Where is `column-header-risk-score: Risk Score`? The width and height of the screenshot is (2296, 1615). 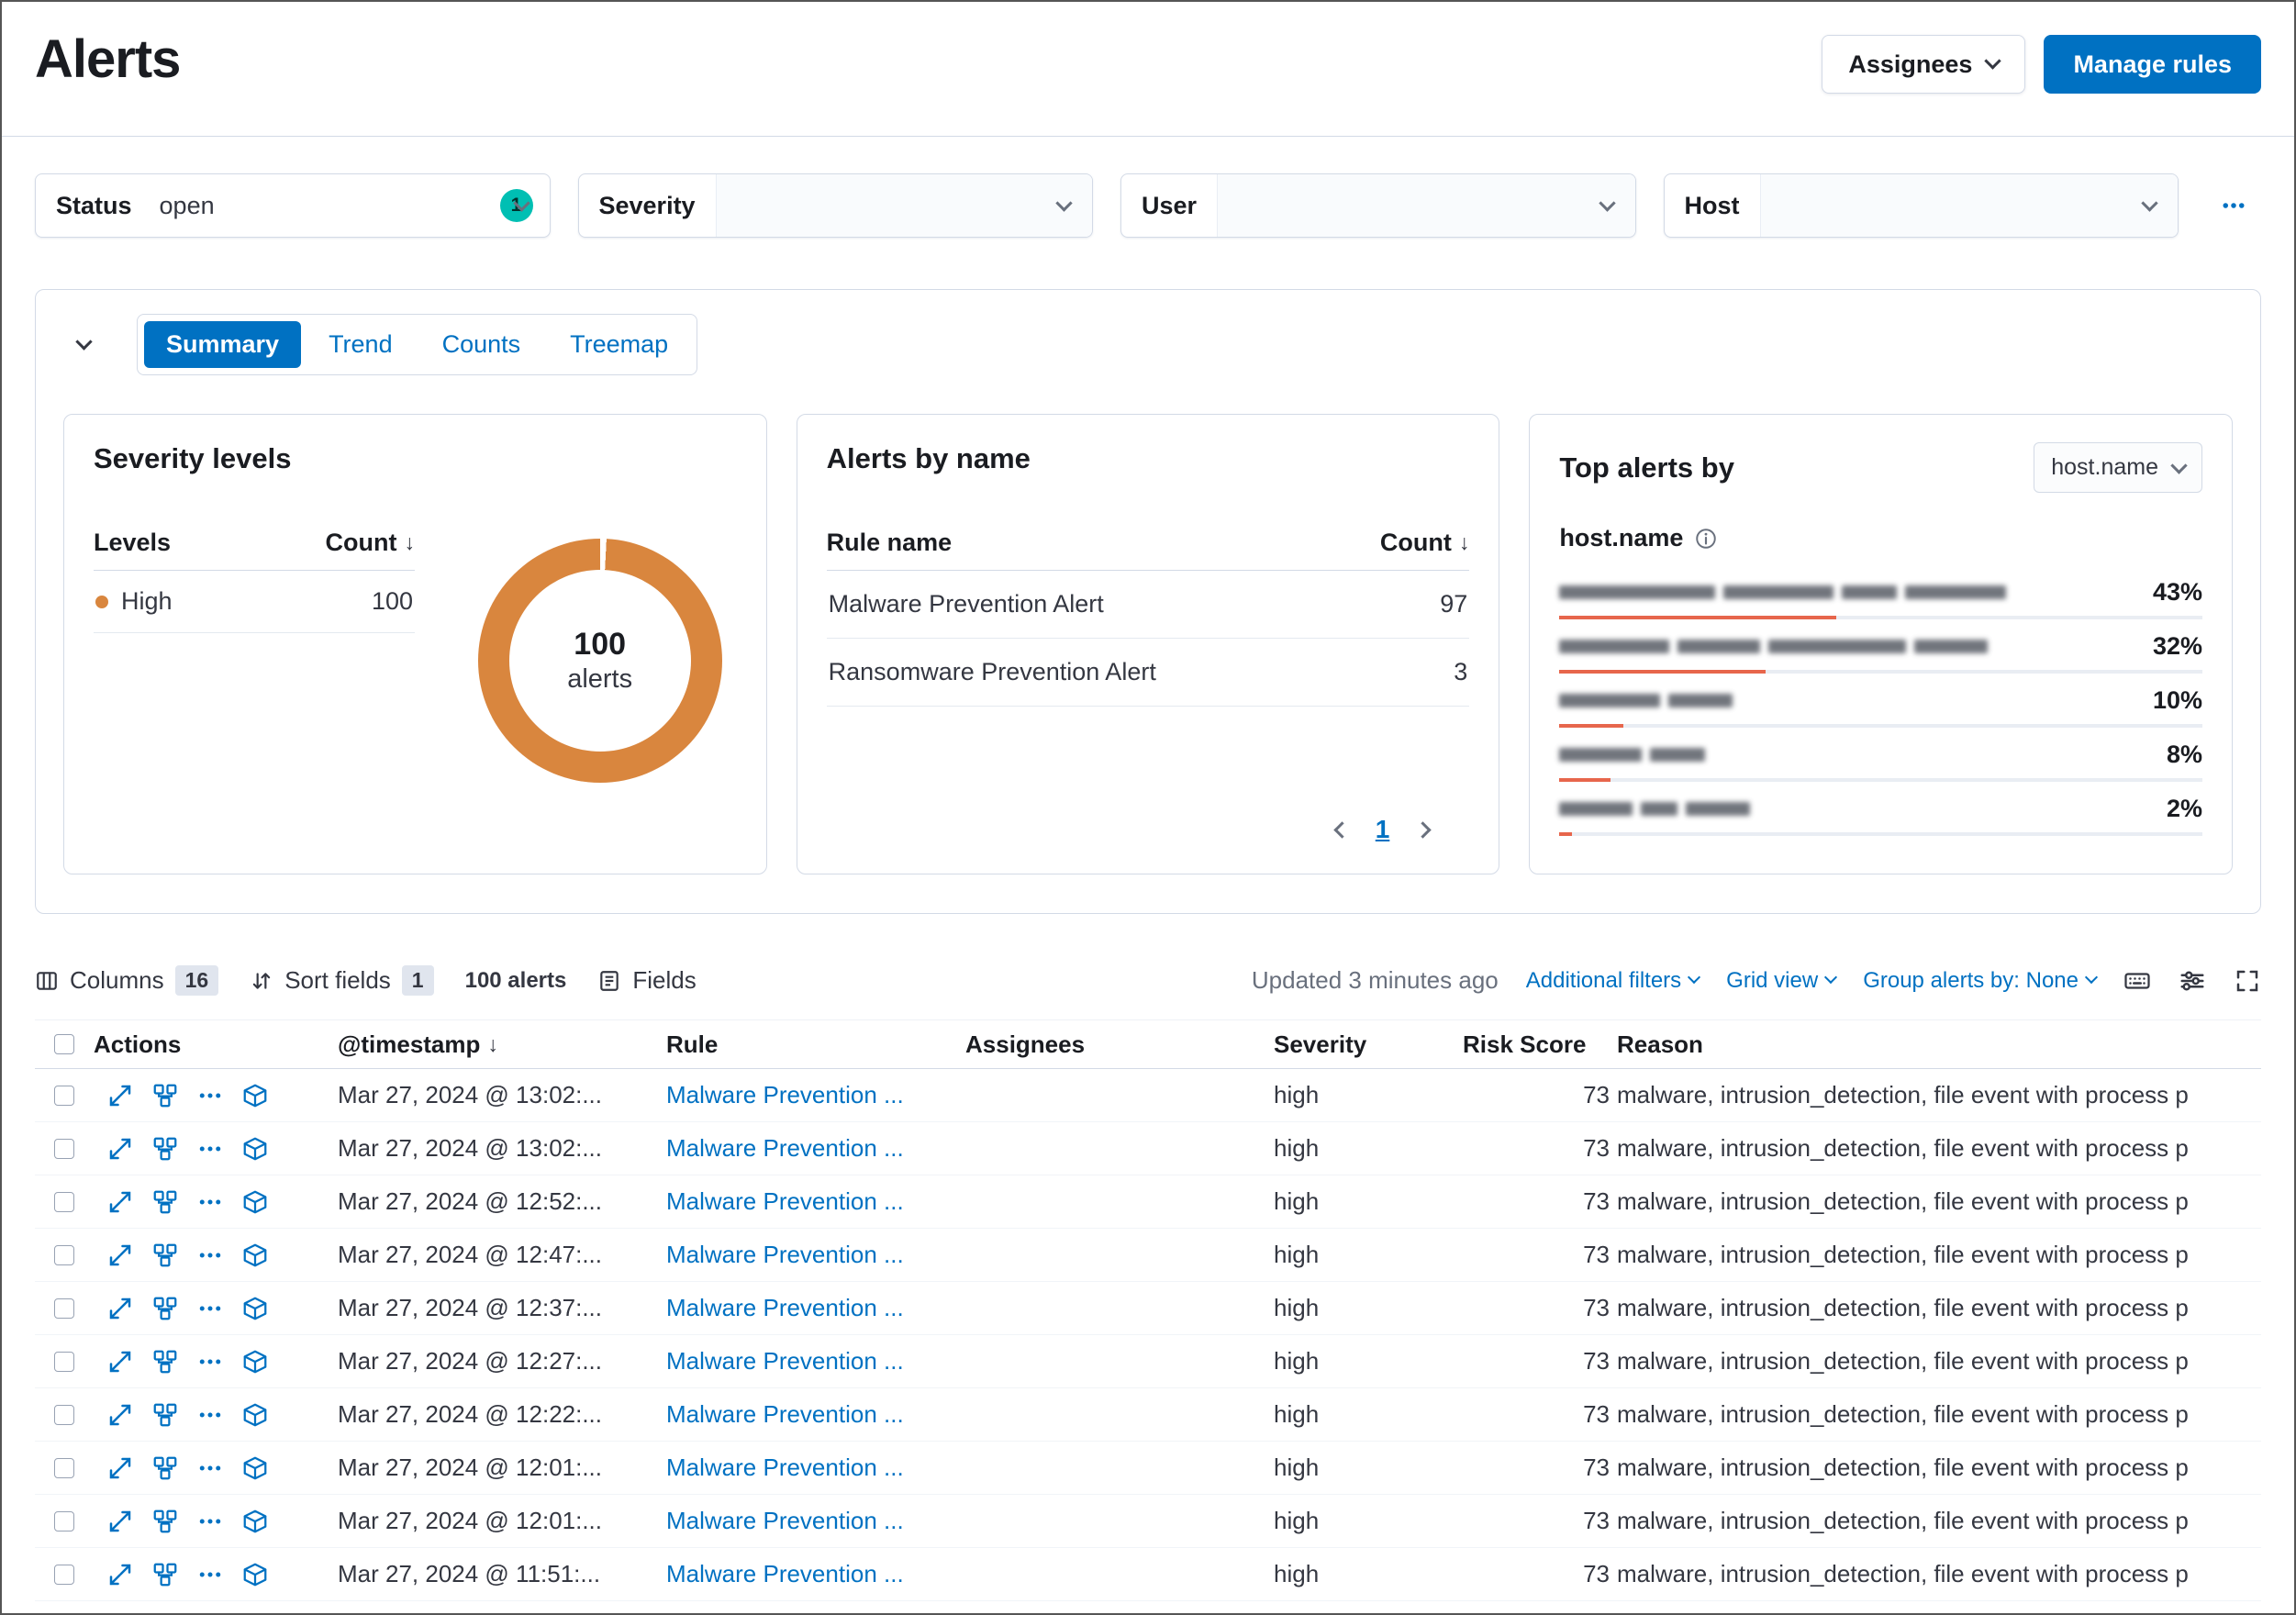
column-header-risk-score: Risk Score is located at coordinates (1540, 1044).